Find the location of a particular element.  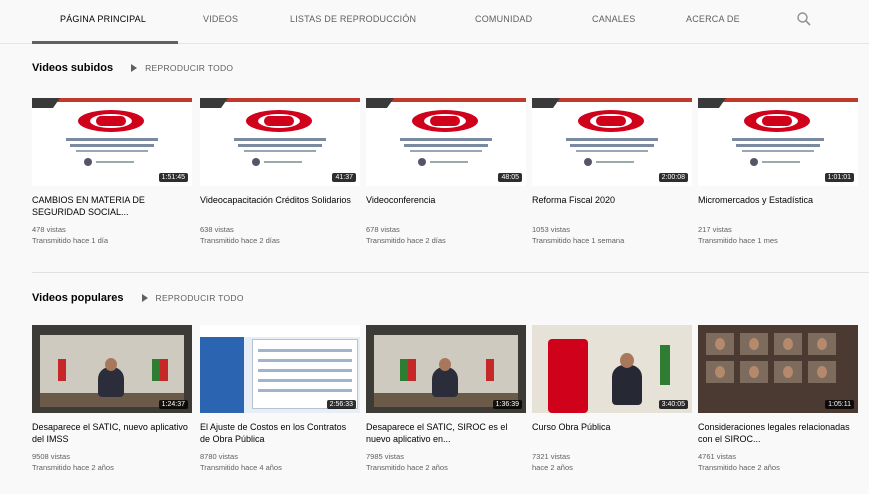

duration-badge: 2:00:08 is located at coordinates (673, 177).